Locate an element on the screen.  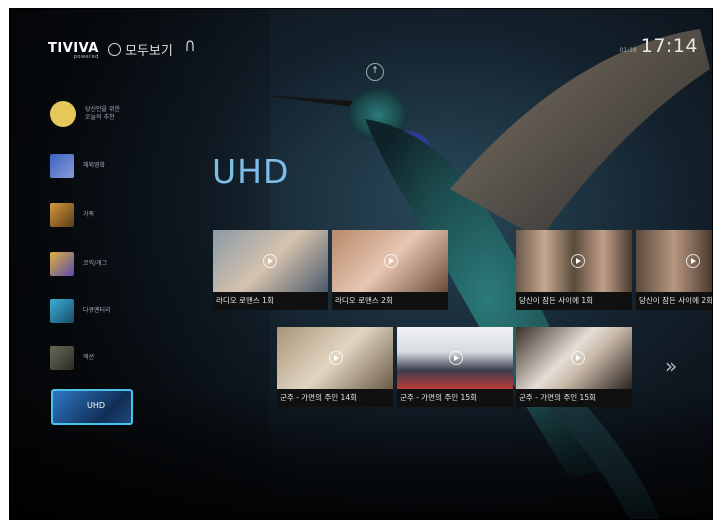
all-view-button: 모두보기 is located at coordinates (140, 49).